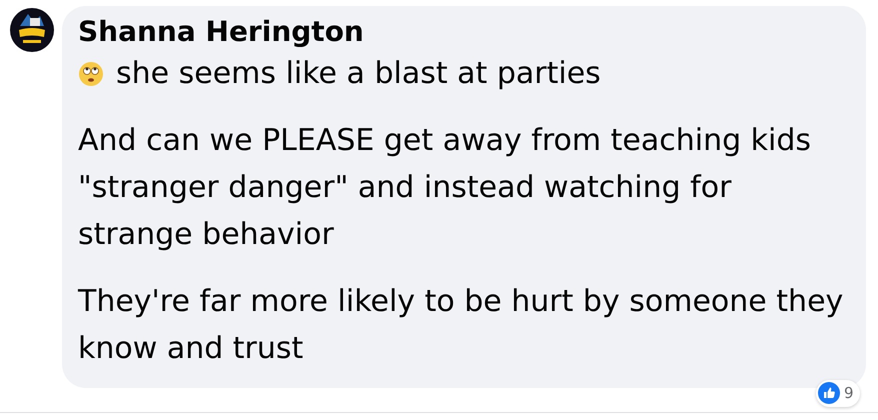 The height and width of the screenshot is (420, 878). I want to click on avatar, so click(32, 30).